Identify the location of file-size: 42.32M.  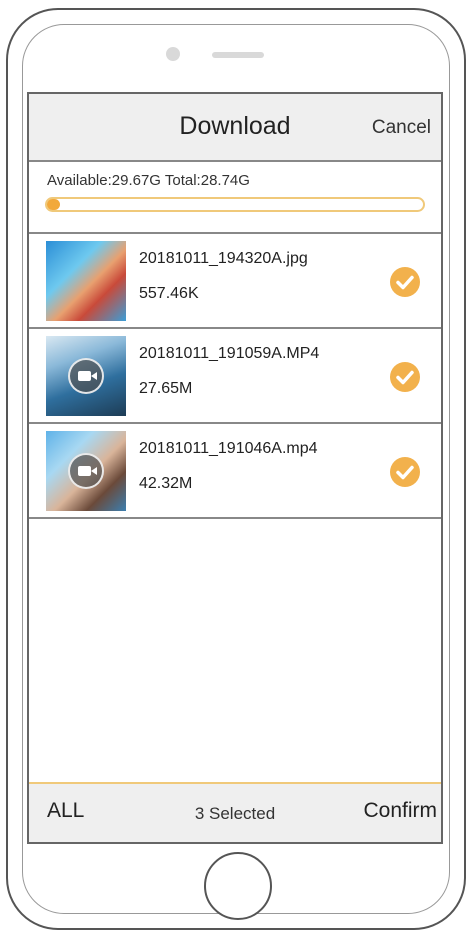
(166, 483).